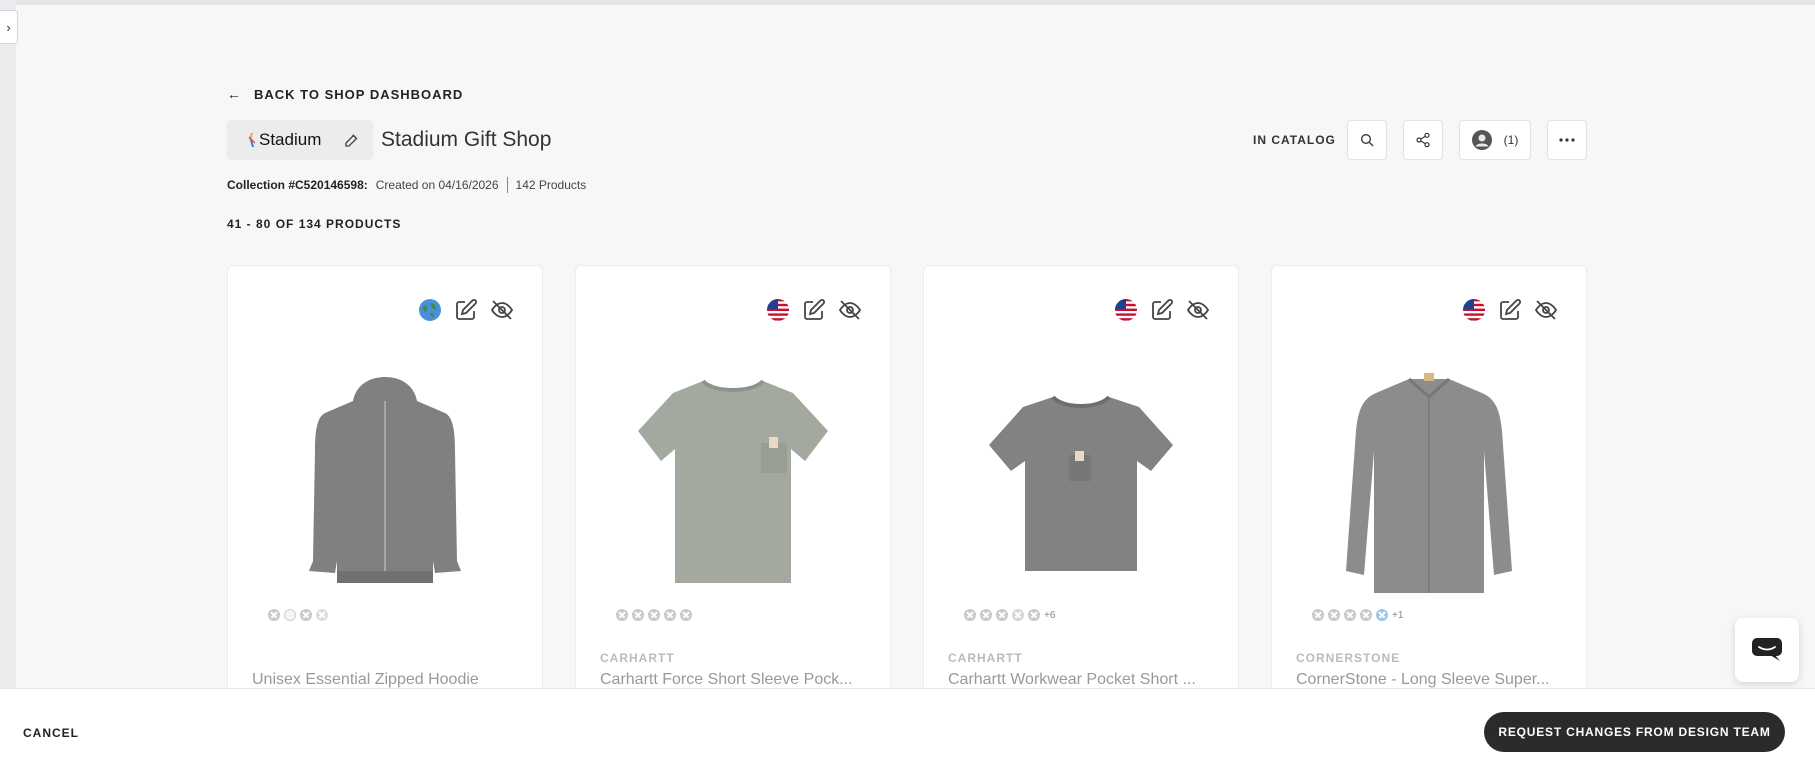  I want to click on action-footer: CANCEL REQUEST CHANGES FROM DESIGN TEAM, so click(907, 725).